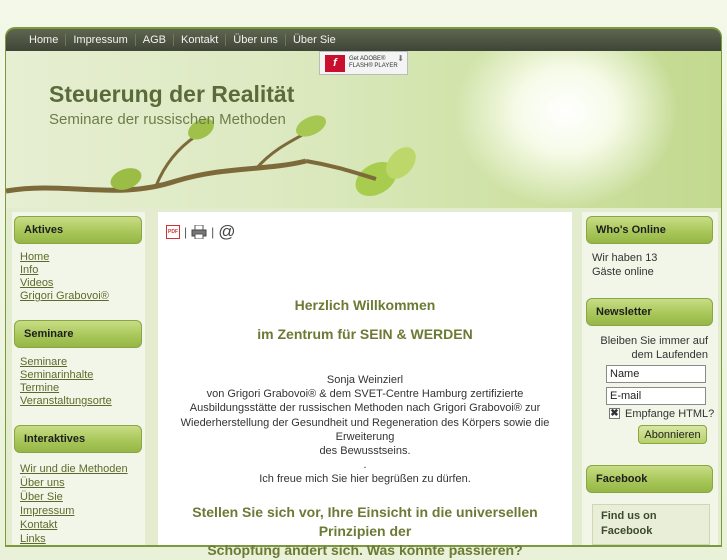 The height and width of the screenshot is (560, 727). What do you see at coordinates (335, 63) in the screenshot?
I see `flash-icon: f` at bounding box center [335, 63].